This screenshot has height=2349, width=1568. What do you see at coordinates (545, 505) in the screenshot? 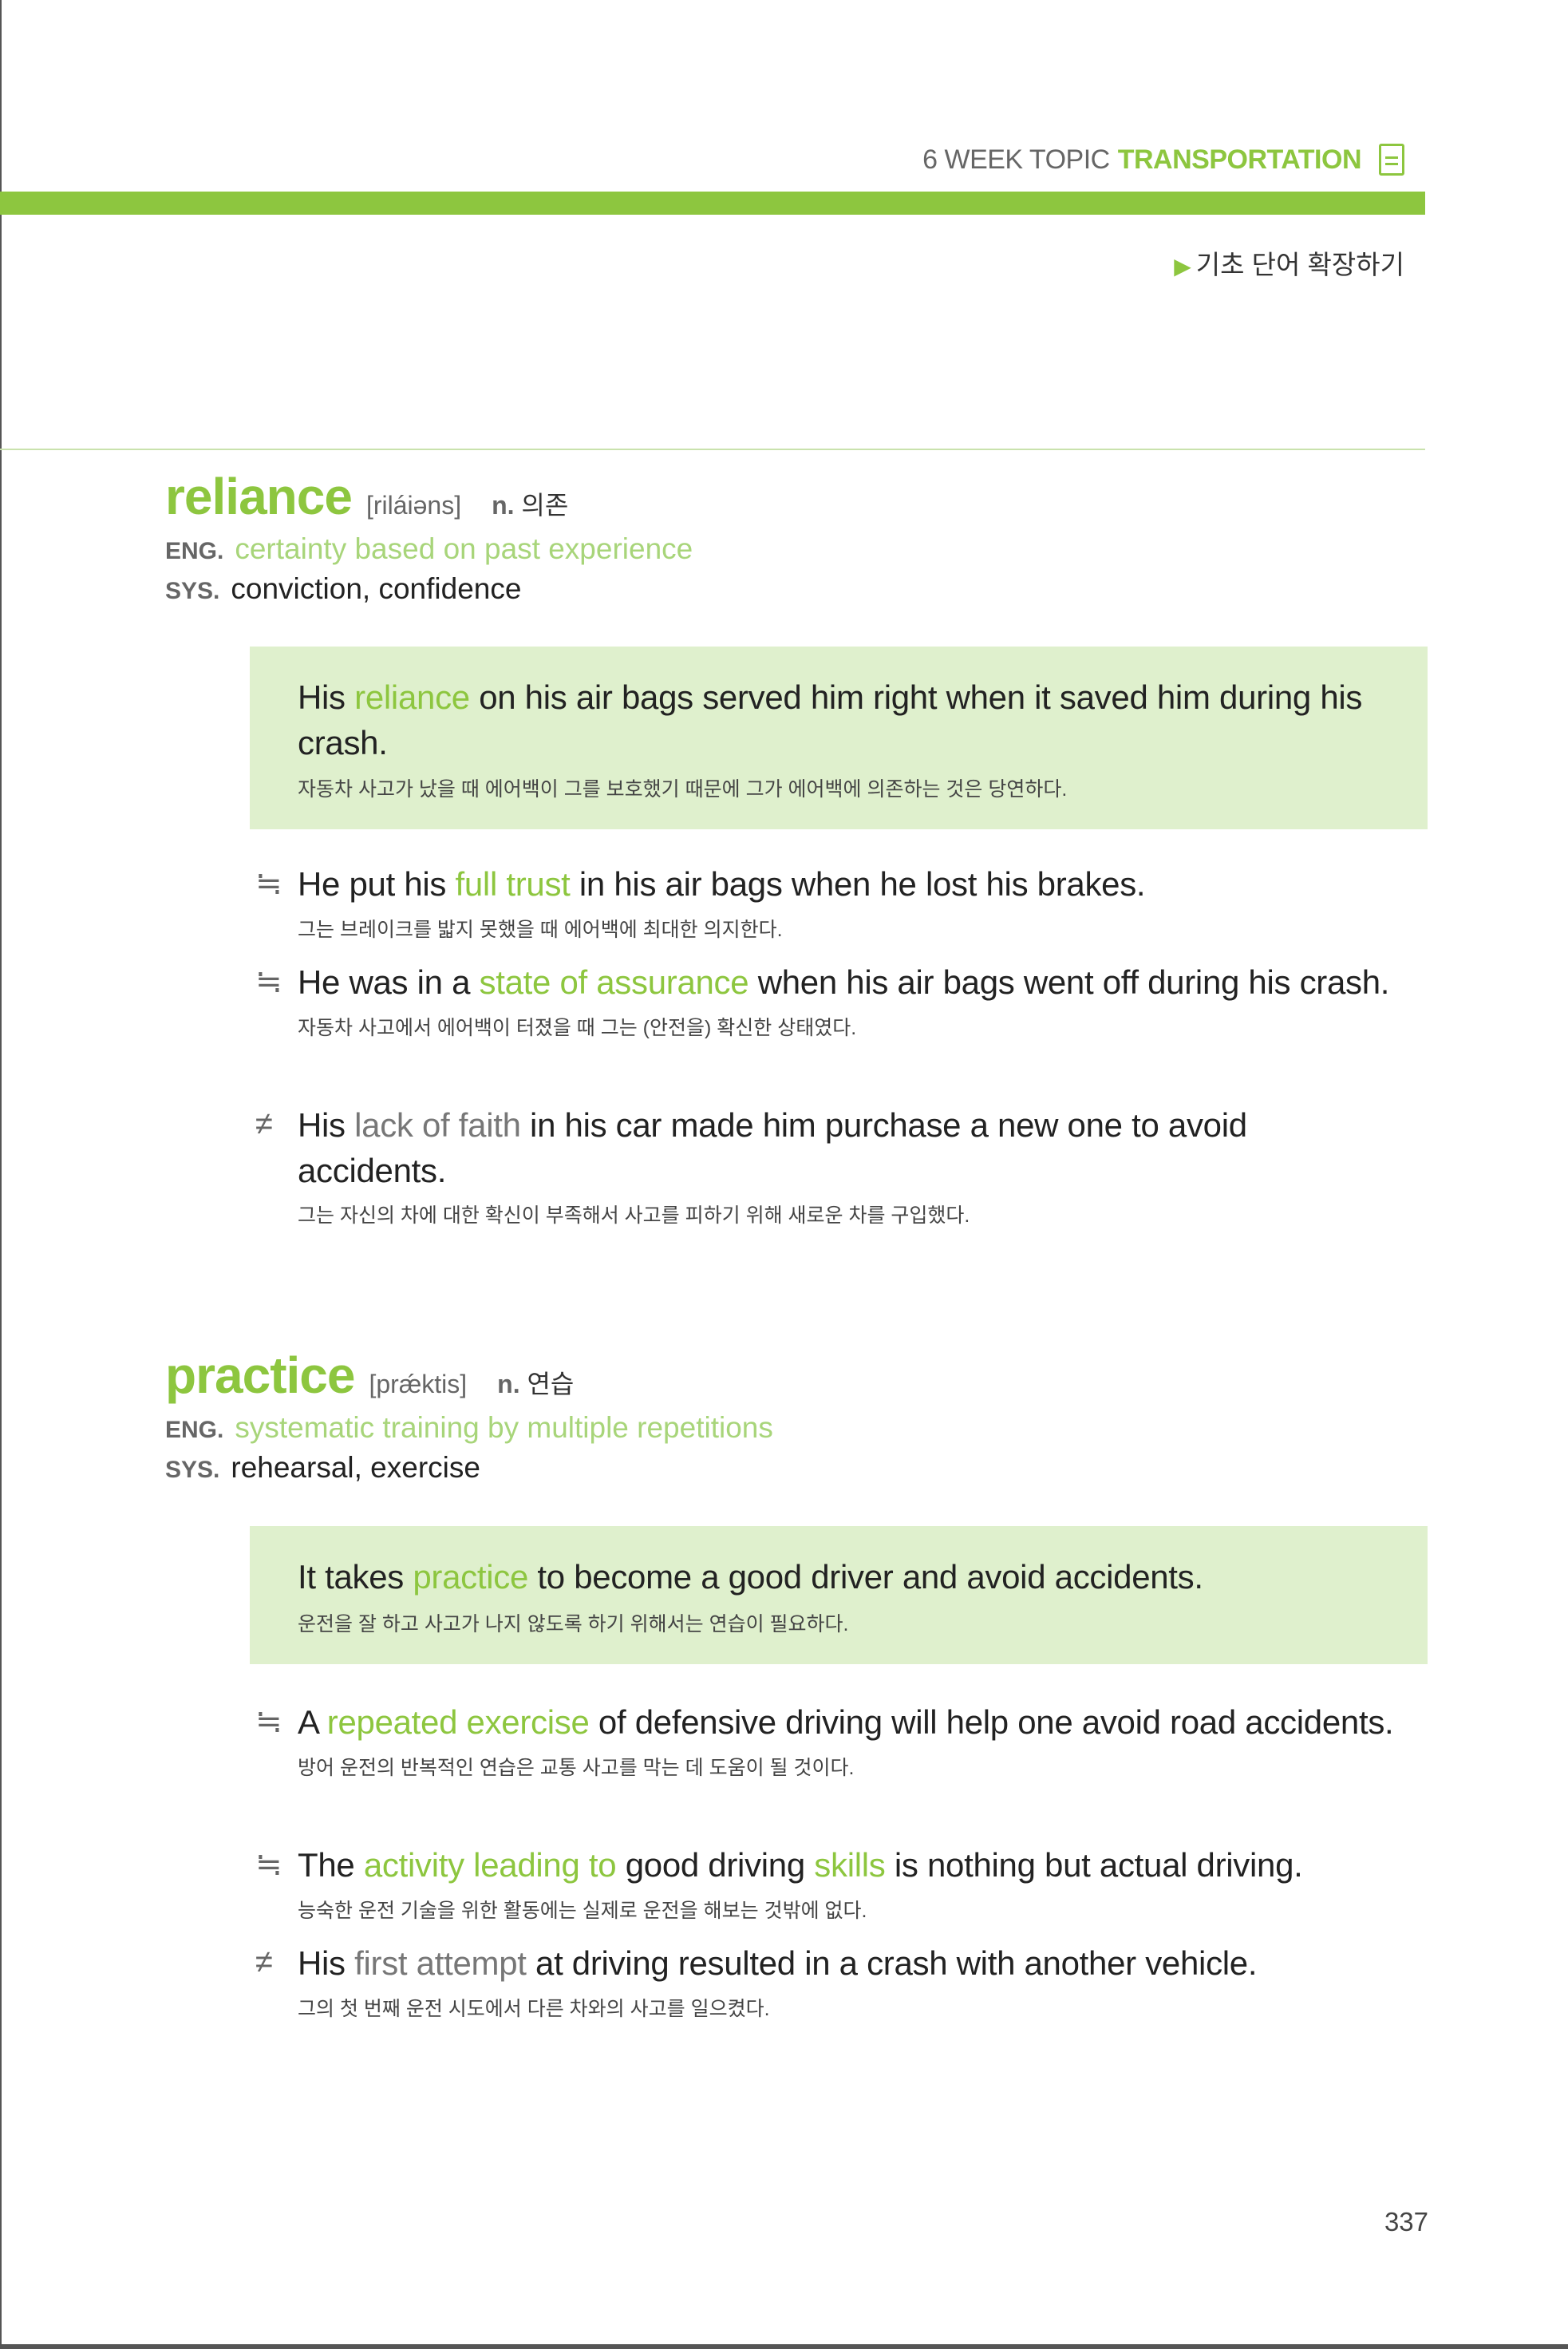
I see `korean-meaning: 의존` at bounding box center [545, 505].